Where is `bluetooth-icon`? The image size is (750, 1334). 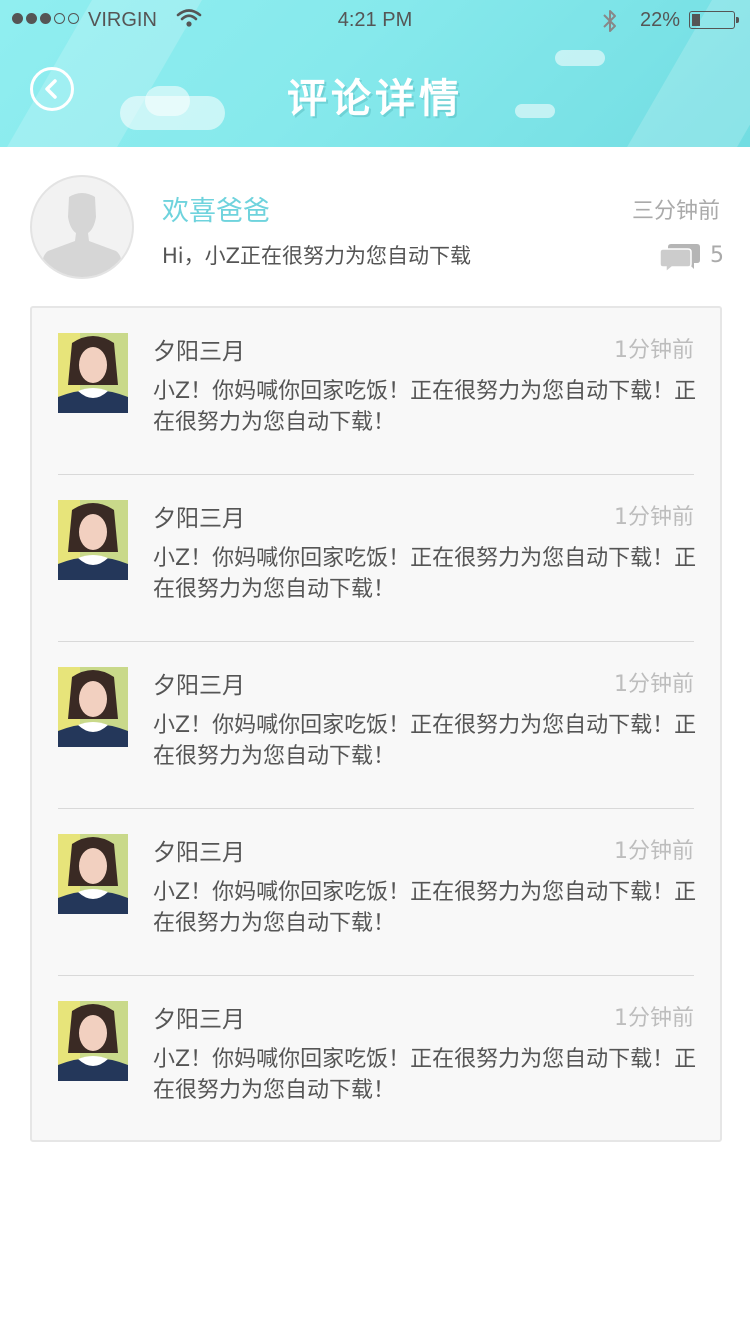
bluetooth-icon is located at coordinates (610, 24).